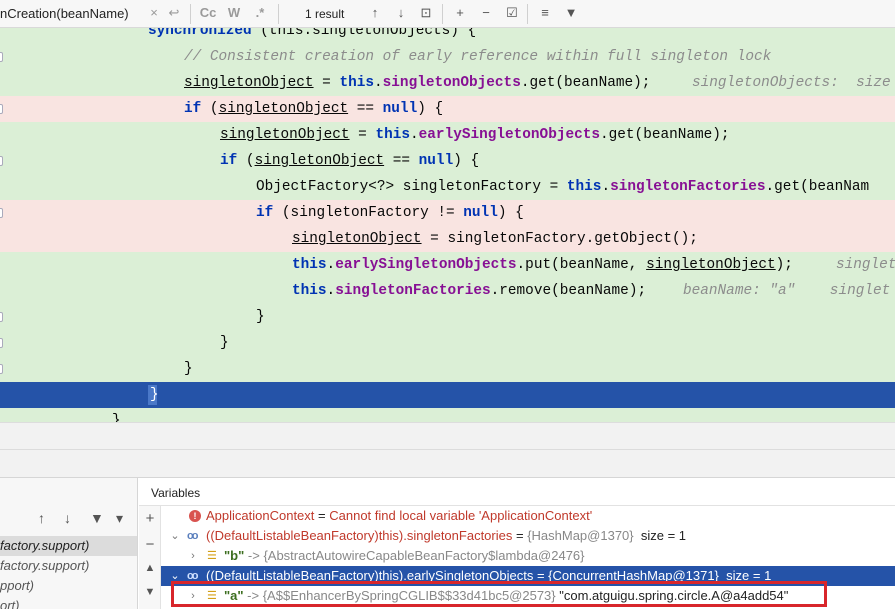 This screenshot has width=895, height=609. What do you see at coordinates (260, 12) in the screenshot?
I see `regex-toggle: .*` at bounding box center [260, 12].